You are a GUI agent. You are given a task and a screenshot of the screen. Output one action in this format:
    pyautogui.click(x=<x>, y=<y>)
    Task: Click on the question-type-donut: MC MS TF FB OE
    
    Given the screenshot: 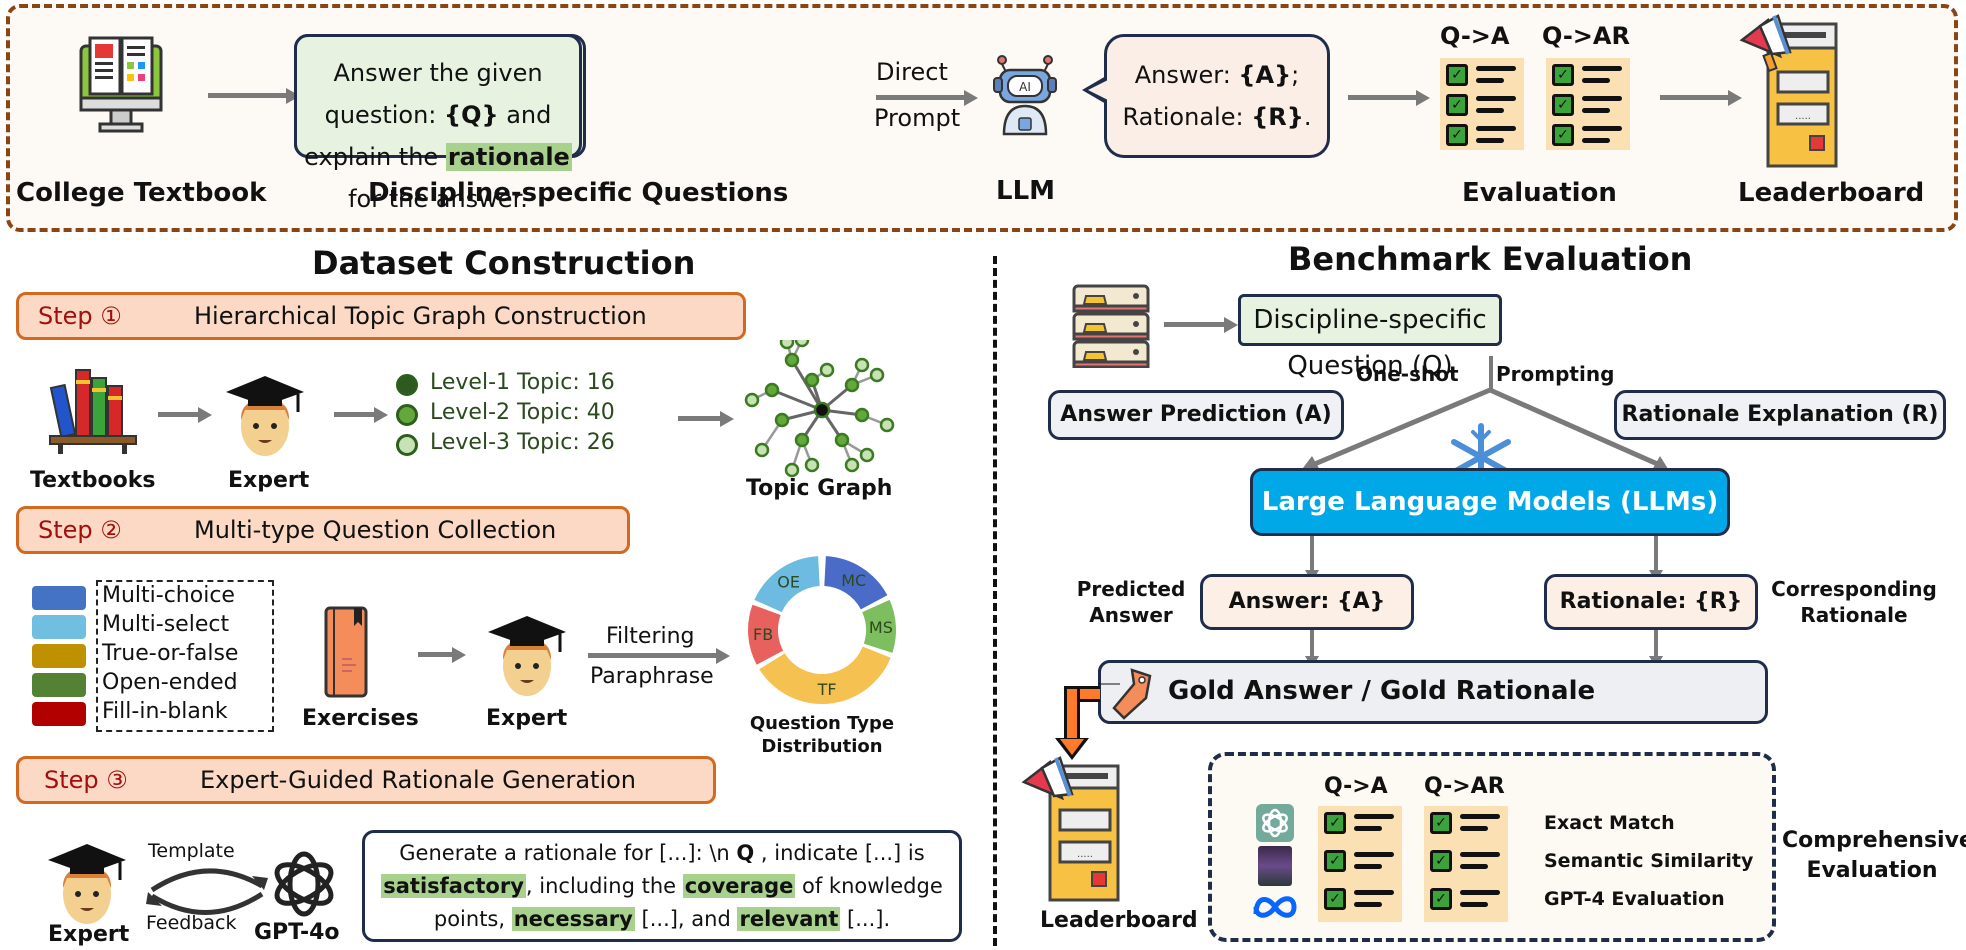 What is the action you would take?
    pyautogui.click(x=822, y=630)
    